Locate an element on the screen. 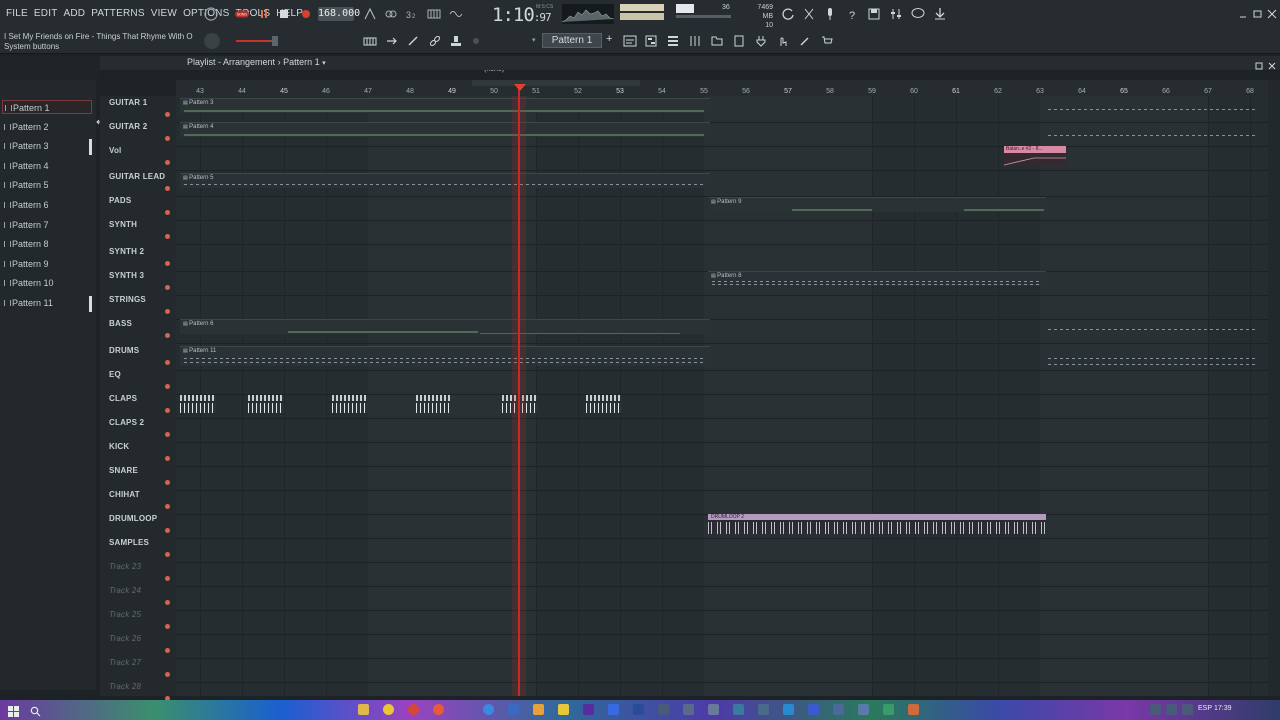 Image resolution: width=1280 pixels, height=720 pixels. microphone-icon is located at coordinates (830, 14).